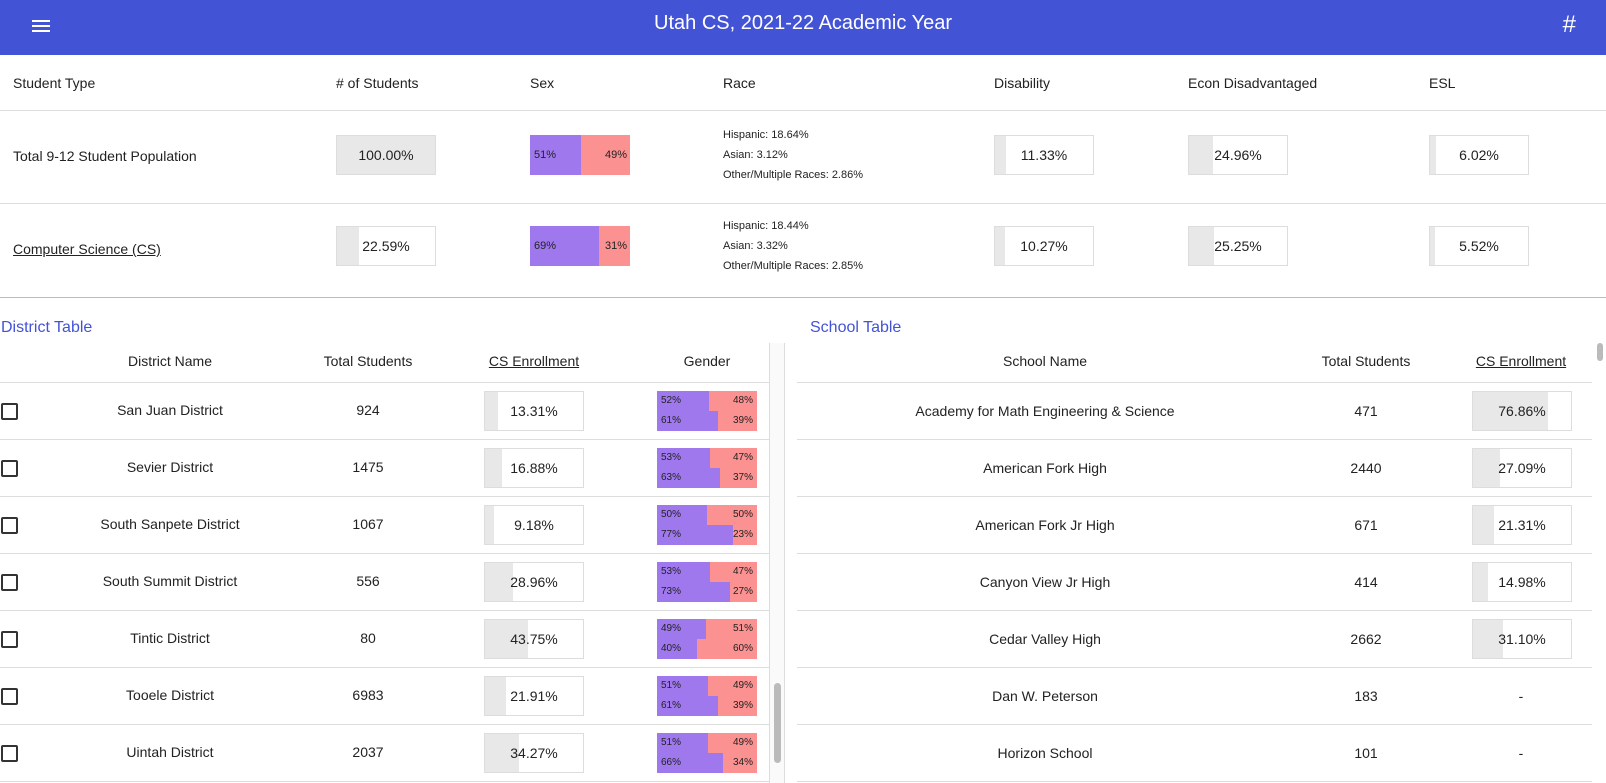  What do you see at coordinates (707, 525) in the screenshot?
I see `gender-bar: 50% 50% 77% 23%` at bounding box center [707, 525].